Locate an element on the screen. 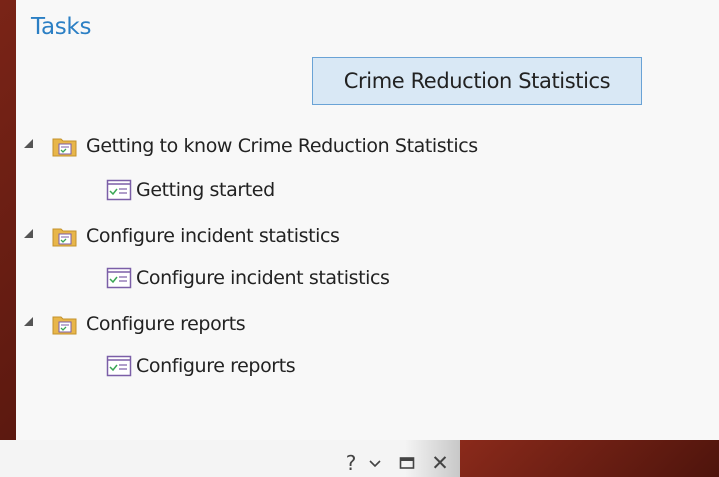 The image size is (719, 477). maximize-icon is located at coordinates (407, 463).